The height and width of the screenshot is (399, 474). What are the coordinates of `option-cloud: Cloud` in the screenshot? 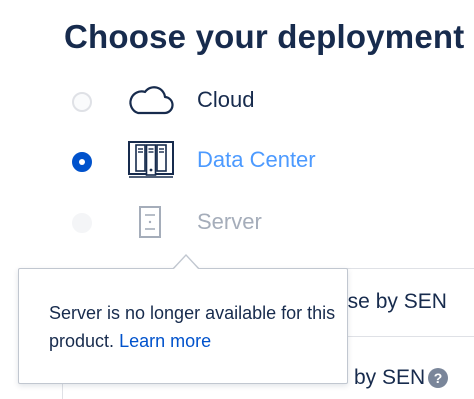 It's located at (237, 100).